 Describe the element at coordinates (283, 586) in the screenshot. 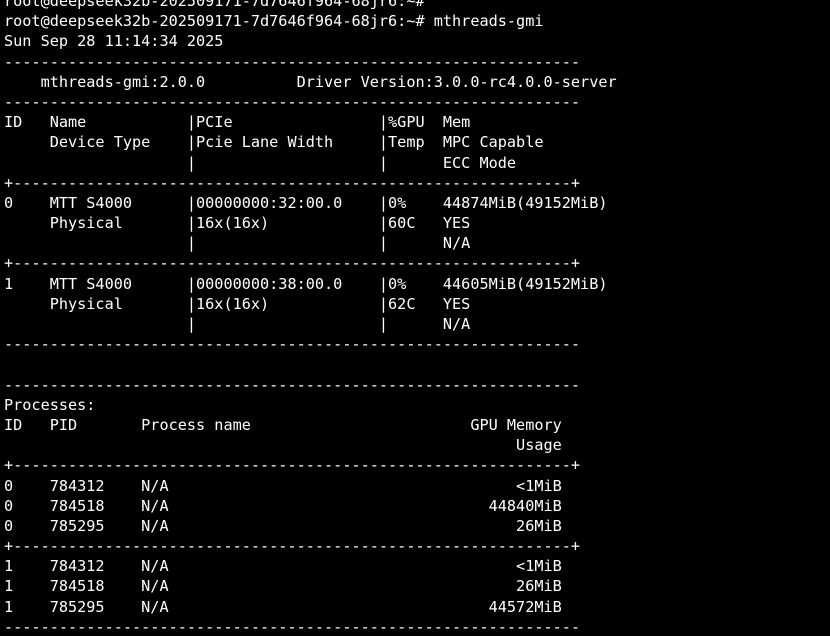

I see `terminal-line: 1 784518 N/A 26MiB` at that location.